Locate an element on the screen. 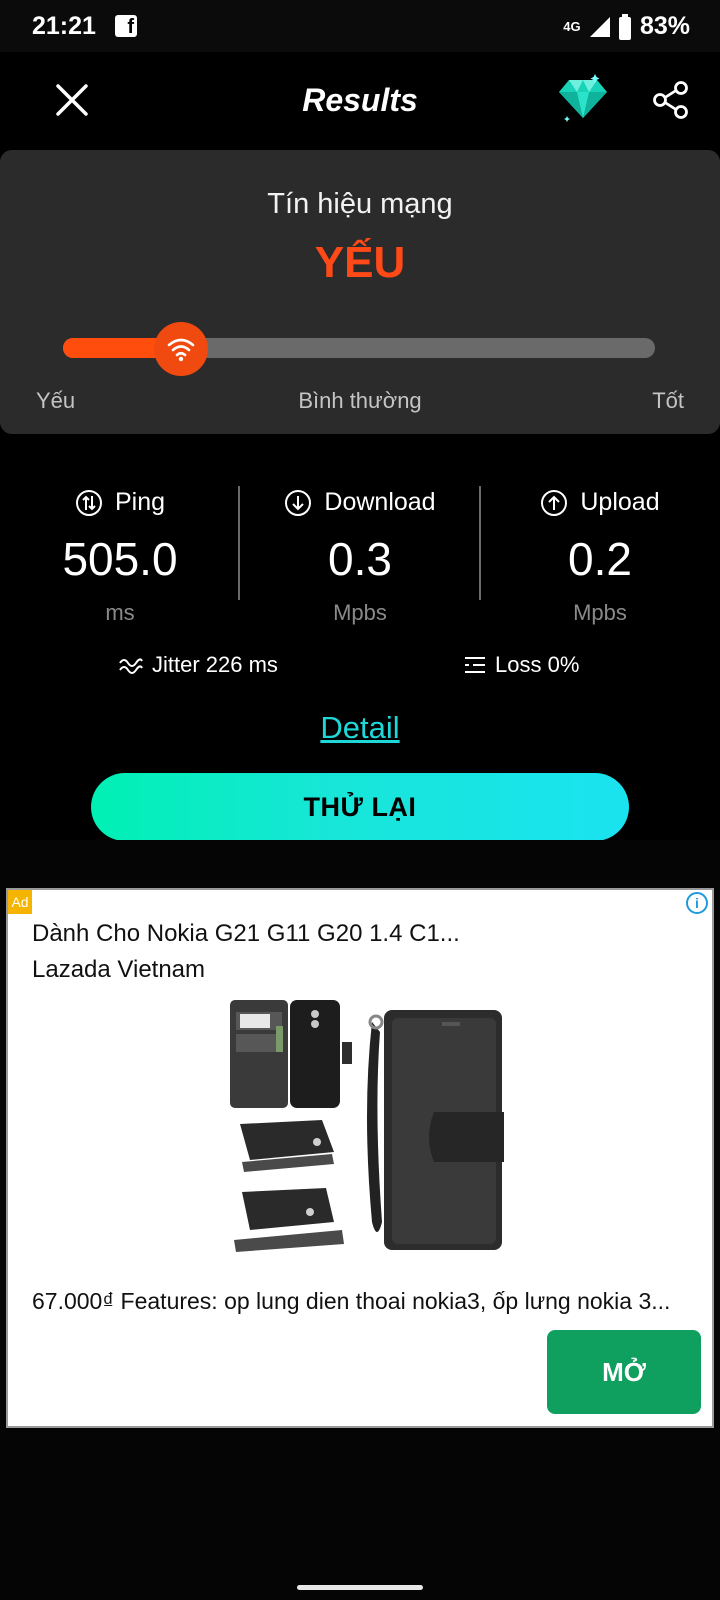 The width and height of the screenshot is (720, 1600). status-right: 4G 83% is located at coordinates (626, 26).